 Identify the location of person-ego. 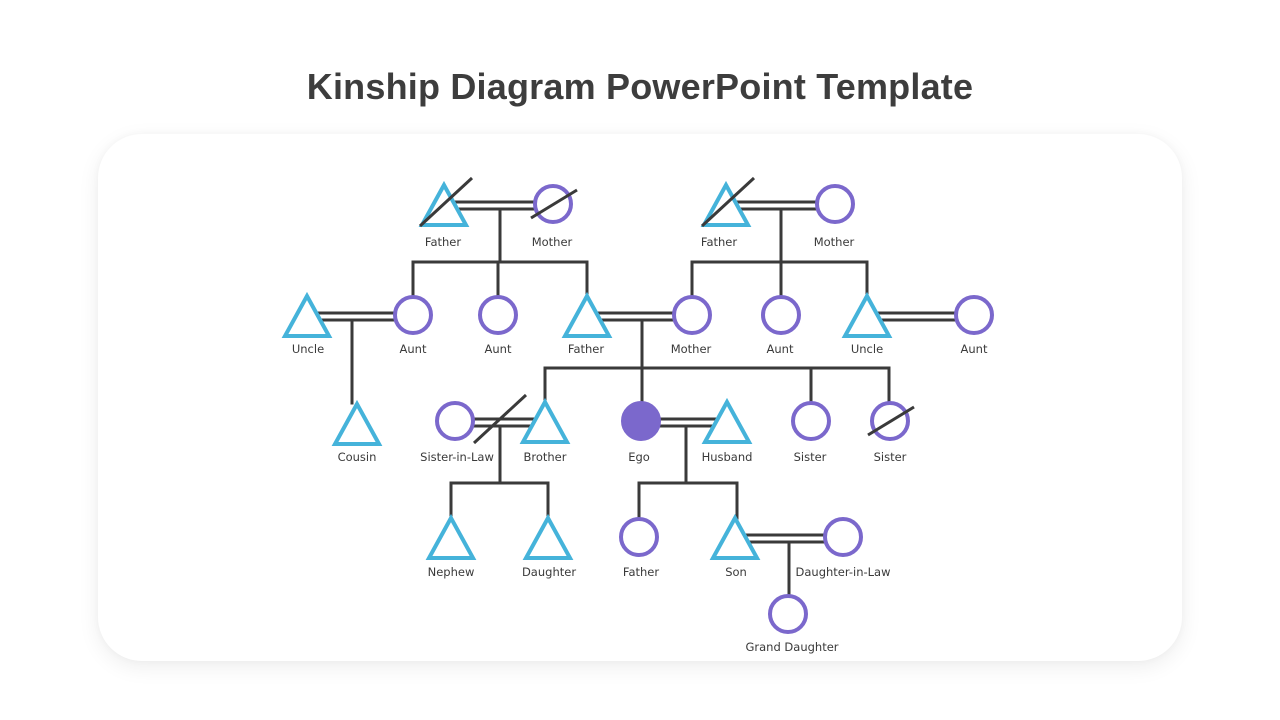
(641, 421).